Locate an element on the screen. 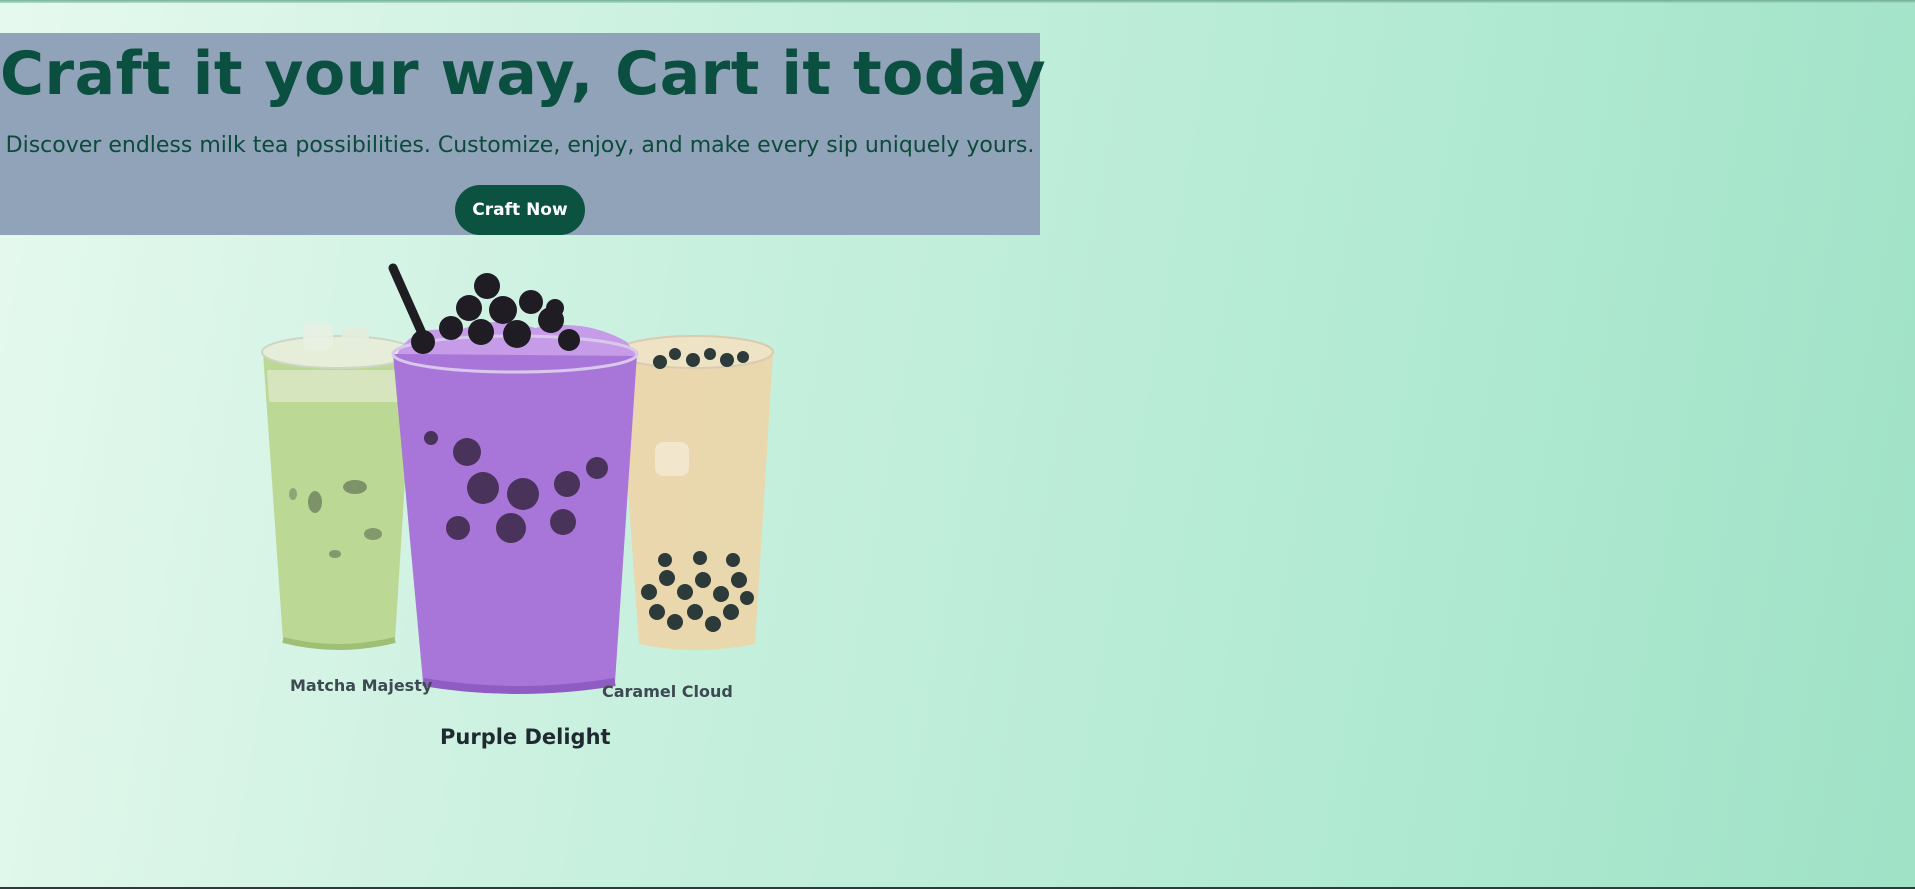  hero-title: Craft it your way, Cart it today is located at coordinates (523, 74).